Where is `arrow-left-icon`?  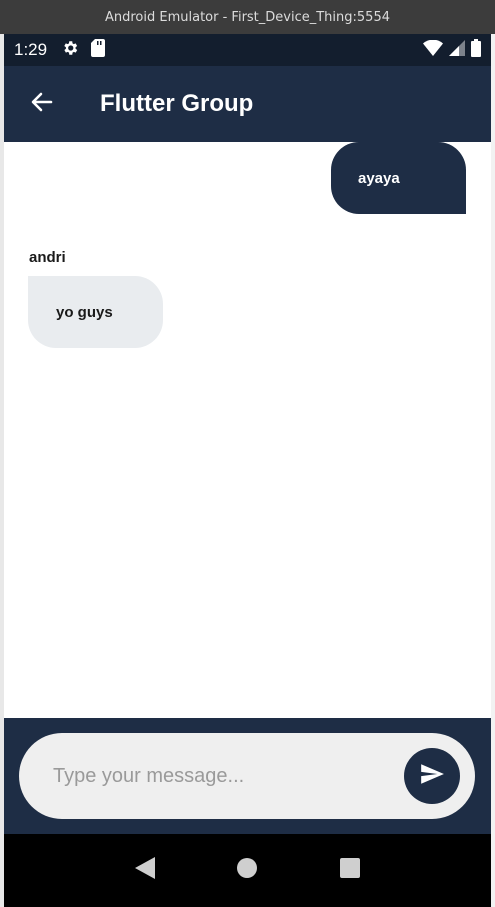
arrow-left-icon is located at coordinates (42, 104).